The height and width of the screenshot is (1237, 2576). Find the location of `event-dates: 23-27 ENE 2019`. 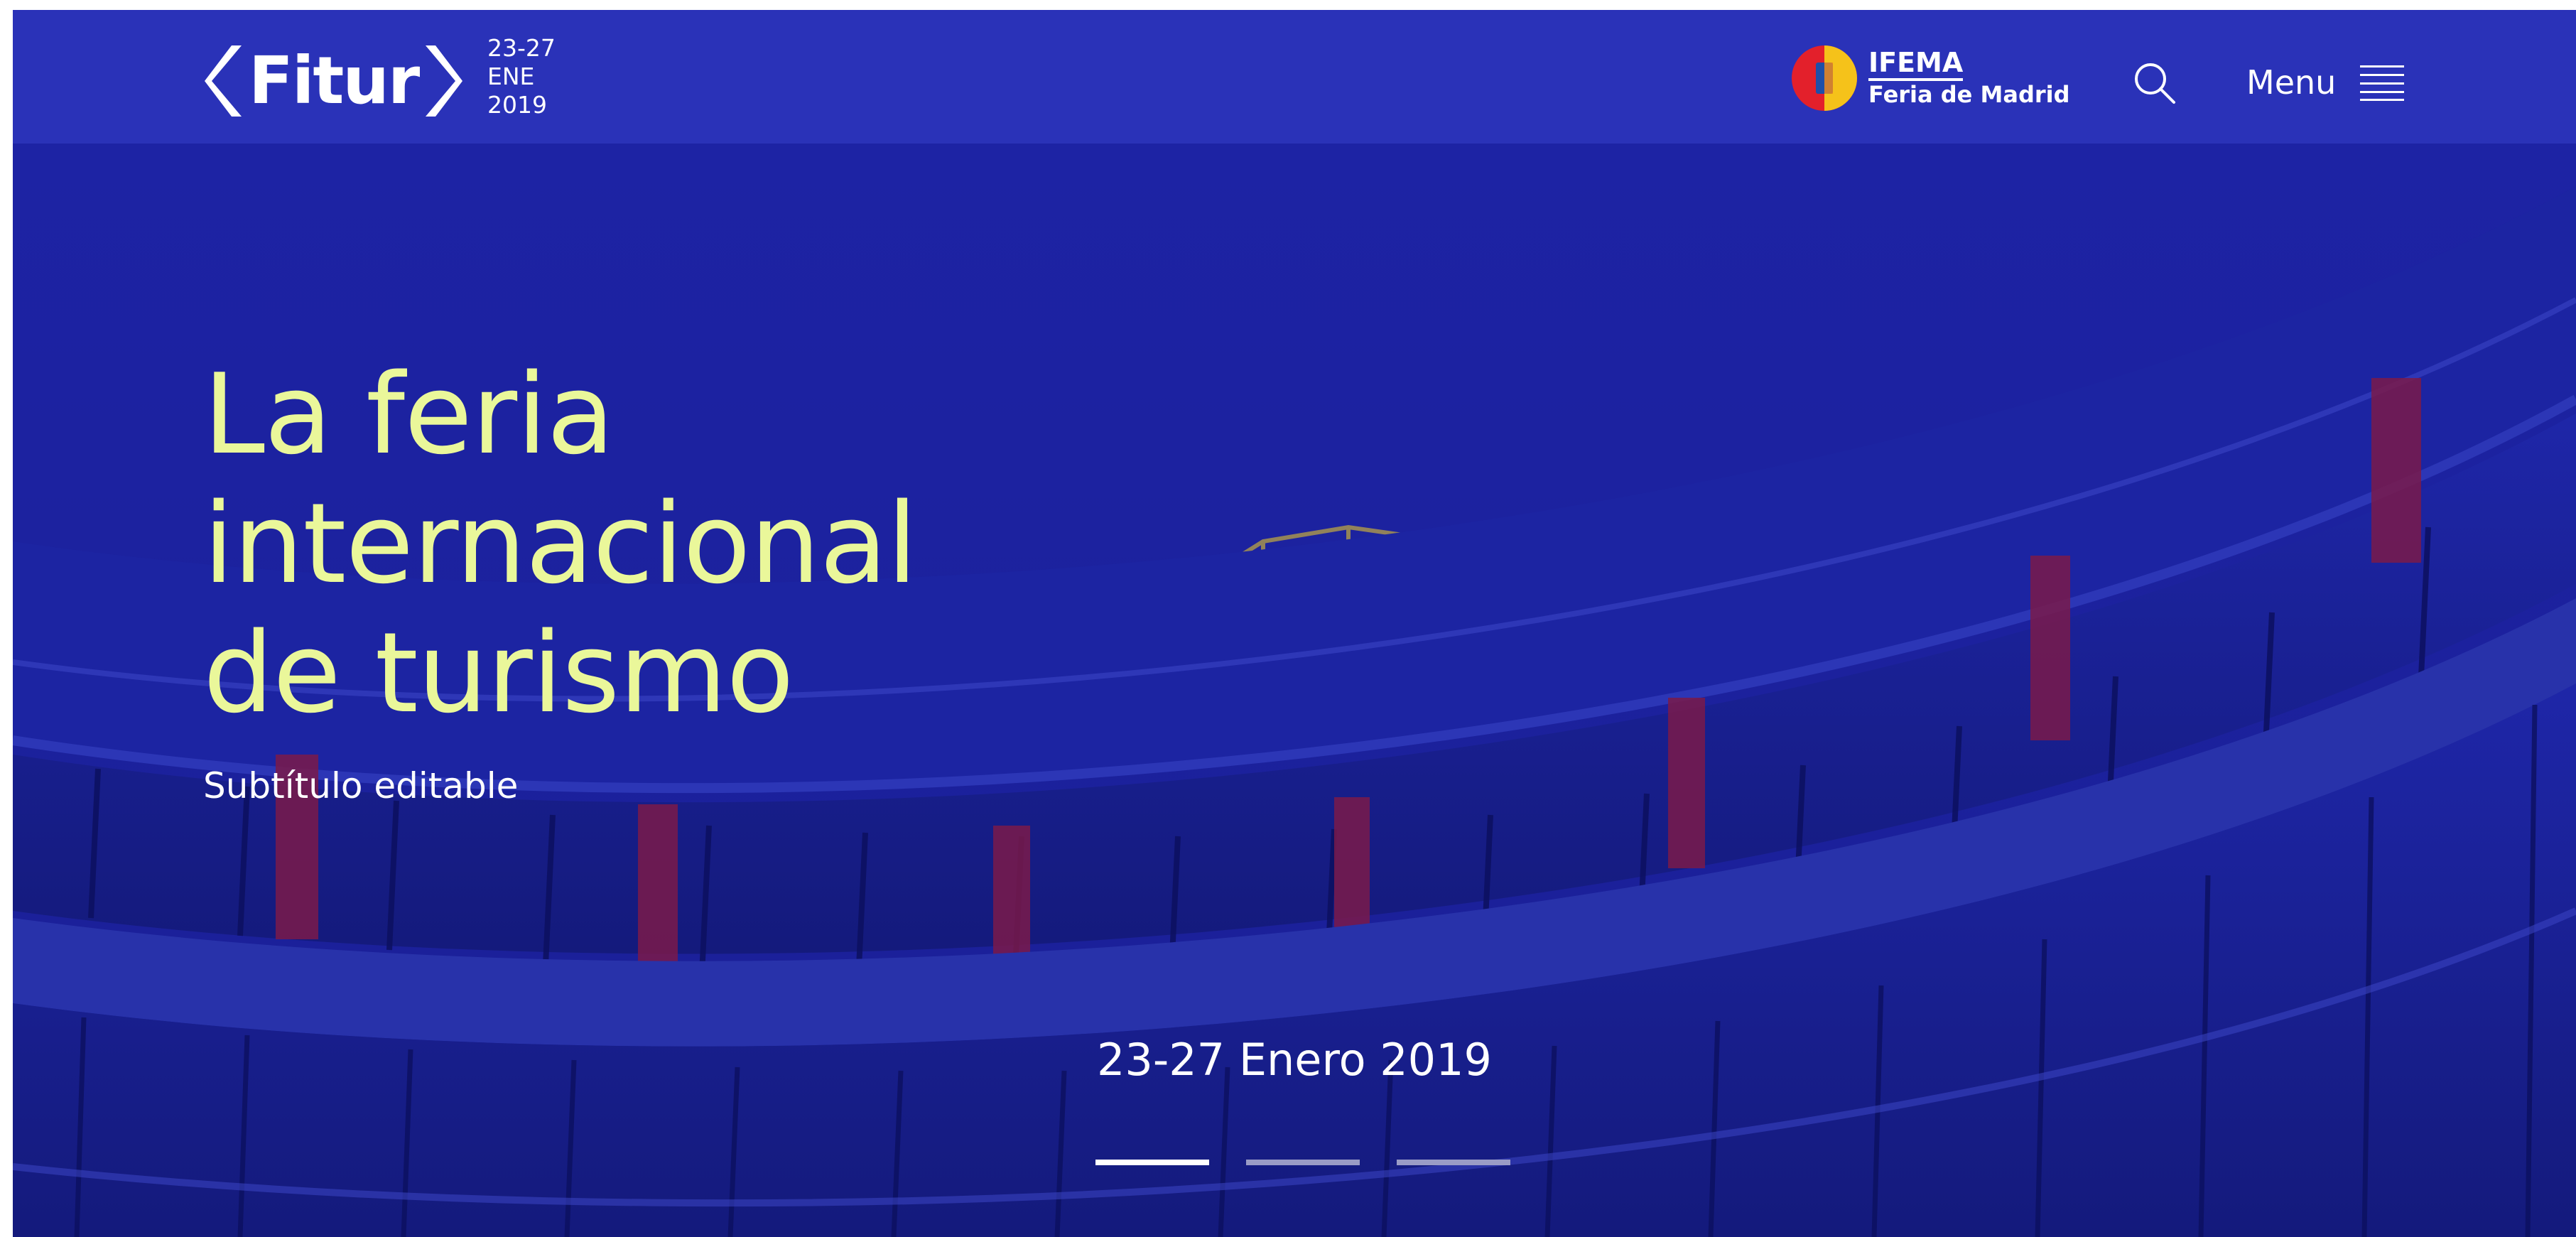

event-dates: 23-27 ENE 2019 is located at coordinates (521, 76).